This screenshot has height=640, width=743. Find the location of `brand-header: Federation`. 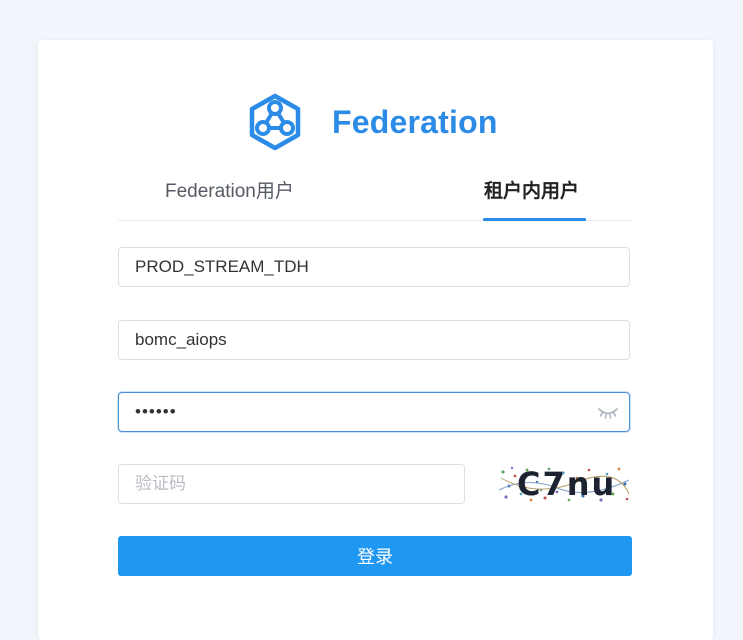

brand-header: Federation is located at coordinates (372, 122).